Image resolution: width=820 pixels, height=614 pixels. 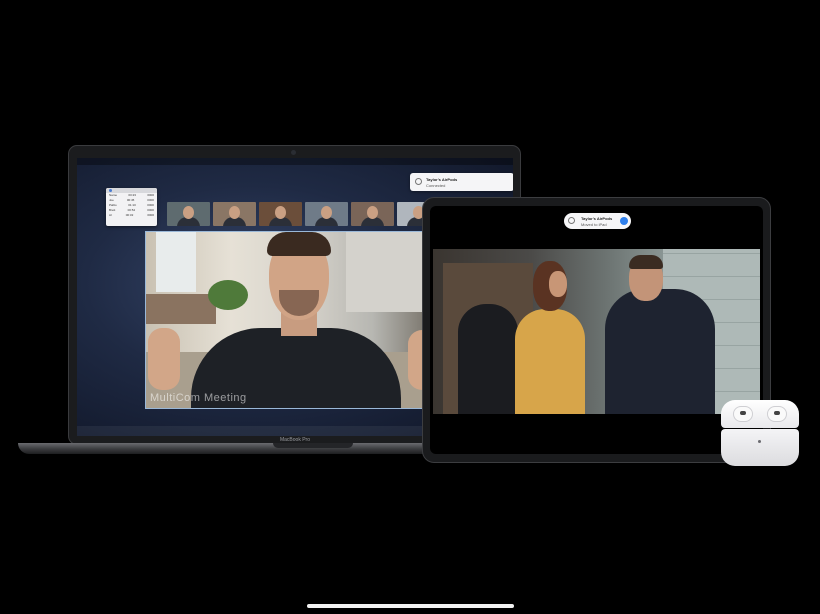 I want to click on background-cabinet, so click(x=387, y=272).